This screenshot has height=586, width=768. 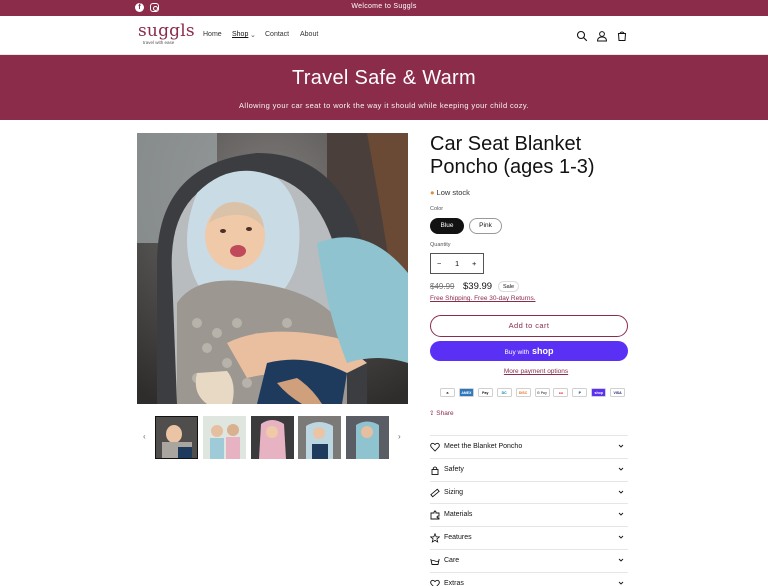 I want to click on shop-pay-icon: shop, so click(x=599, y=392).